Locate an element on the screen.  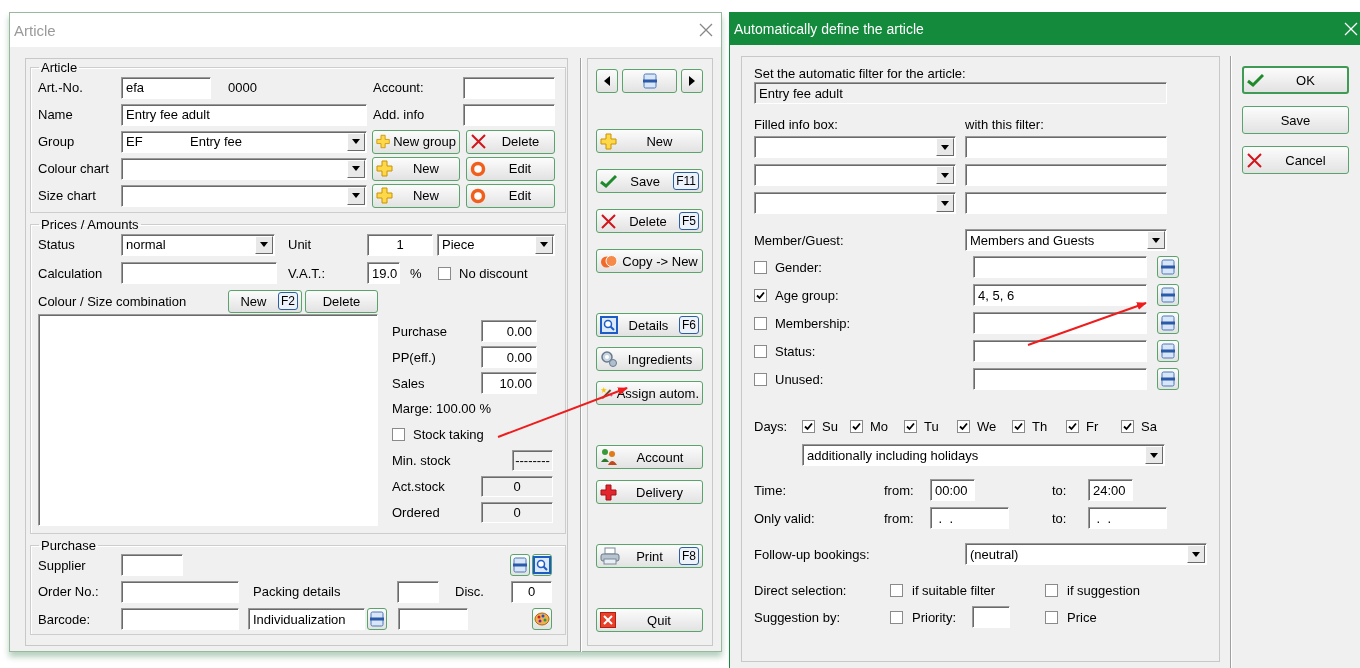
button: Save F11 is located at coordinates (649, 181).